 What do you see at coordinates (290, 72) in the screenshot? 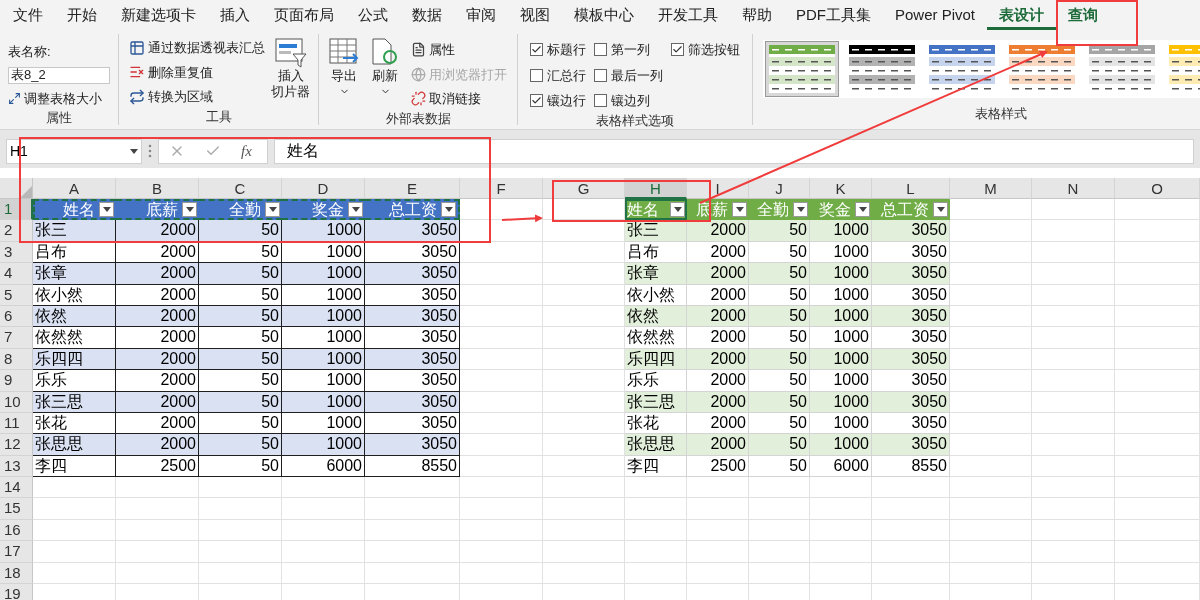
I see `insert-slicer-button: 插入 切片器` at bounding box center [290, 72].